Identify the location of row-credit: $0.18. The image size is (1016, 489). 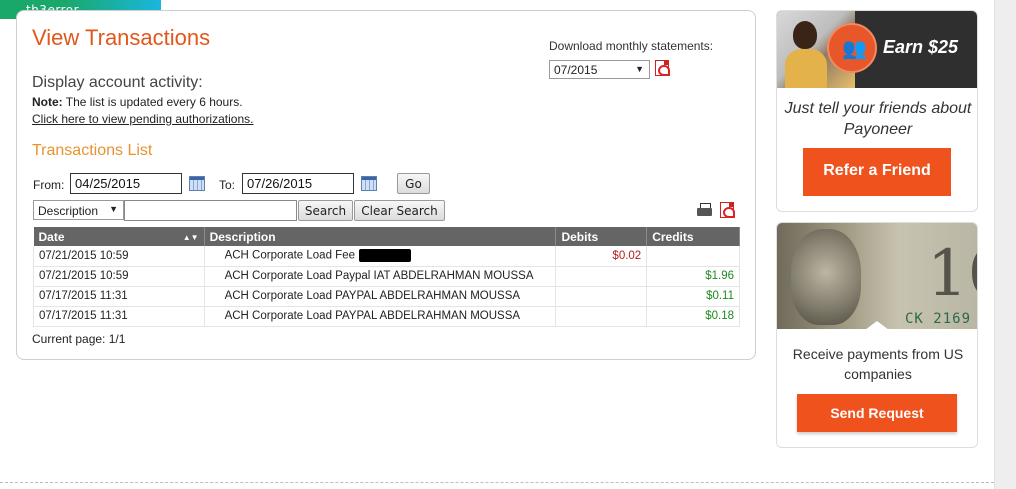
(693, 316).